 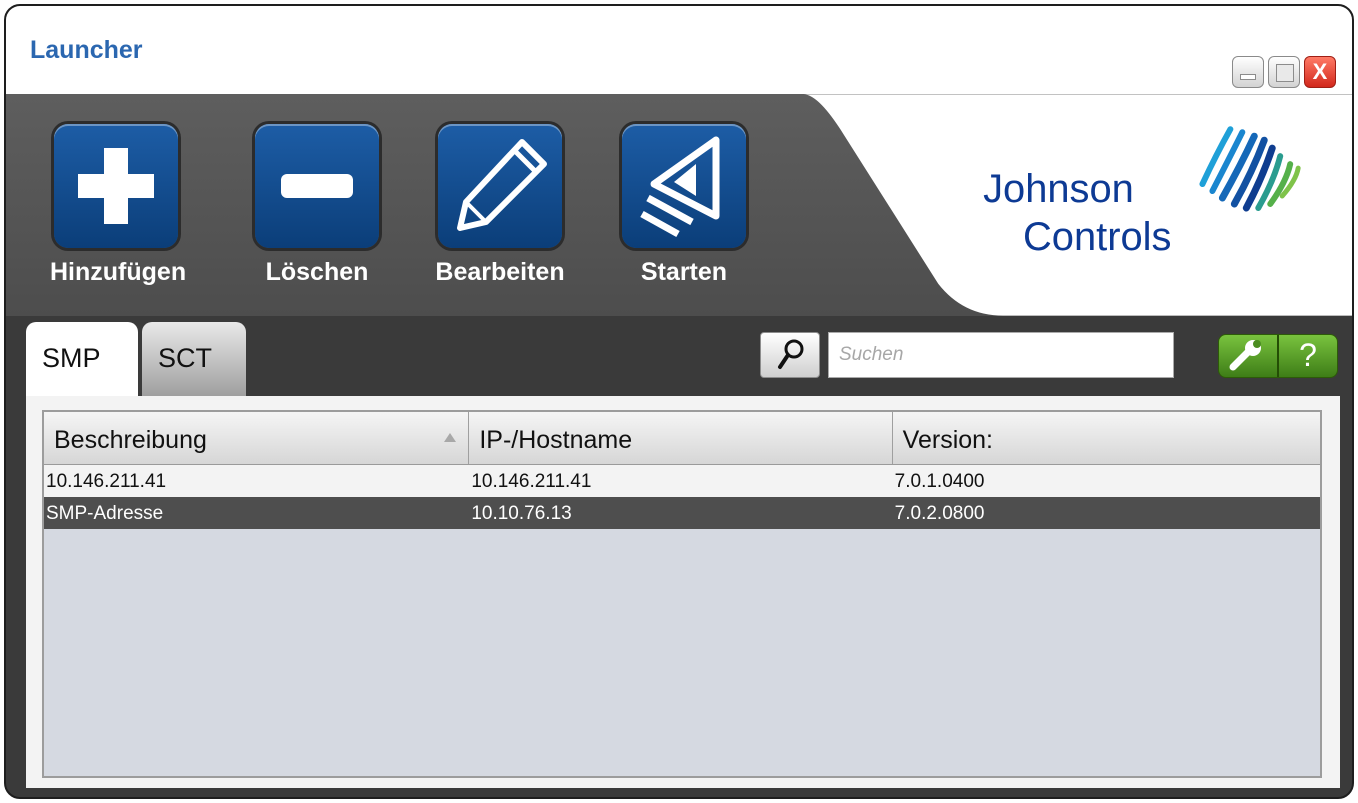 What do you see at coordinates (105, 513) in the screenshot?
I see `row-description: SMP-Adresse` at bounding box center [105, 513].